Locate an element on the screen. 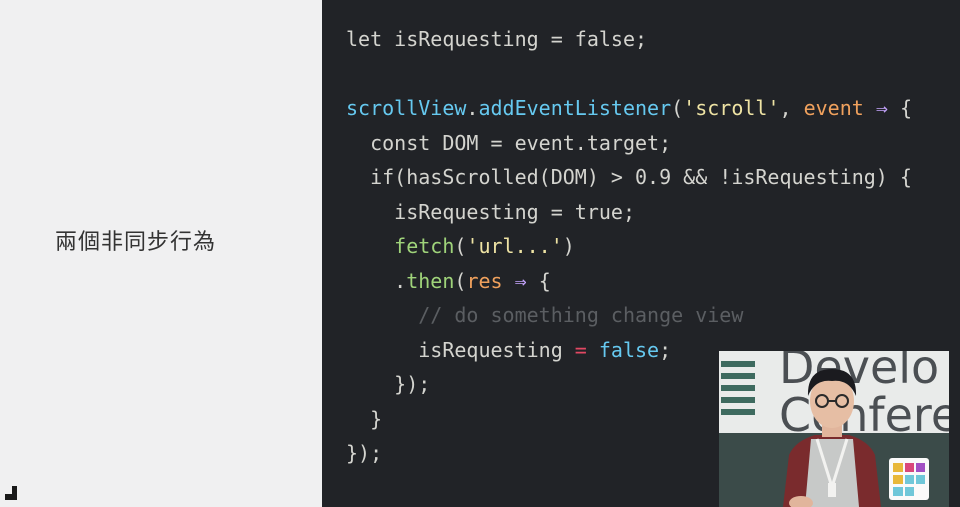 Image resolution: width=960 pixels, height=507 pixels. code-token: } is located at coordinates (364, 418).